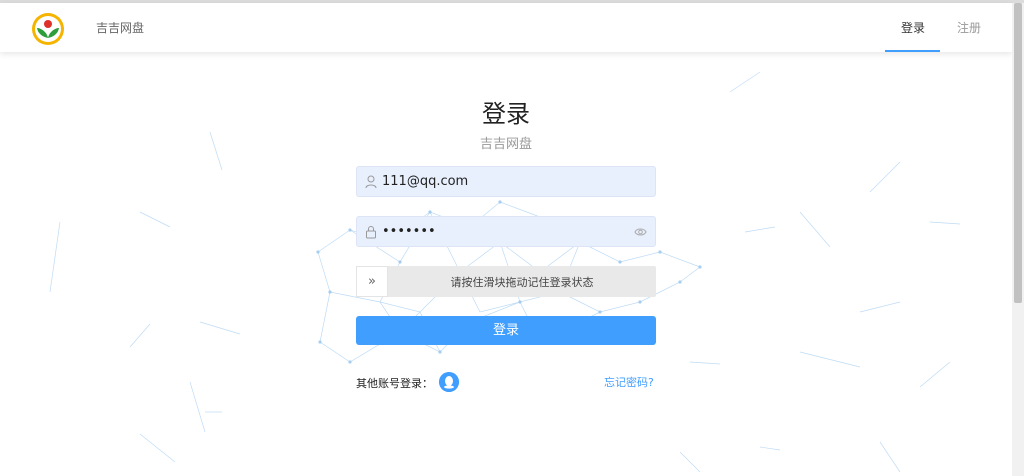 This screenshot has width=1024, height=476. I want to click on user-icon, so click(371, 182).